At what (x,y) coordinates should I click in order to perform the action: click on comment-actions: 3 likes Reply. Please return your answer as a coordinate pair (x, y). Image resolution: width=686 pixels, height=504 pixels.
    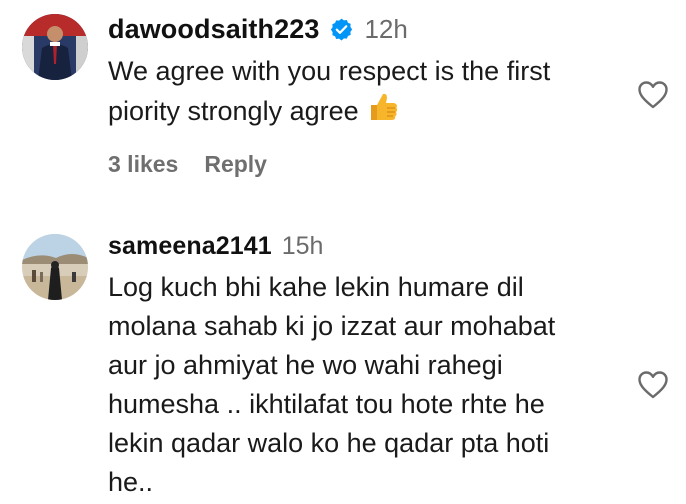
    Looking at the image, I should click on (187, 164).